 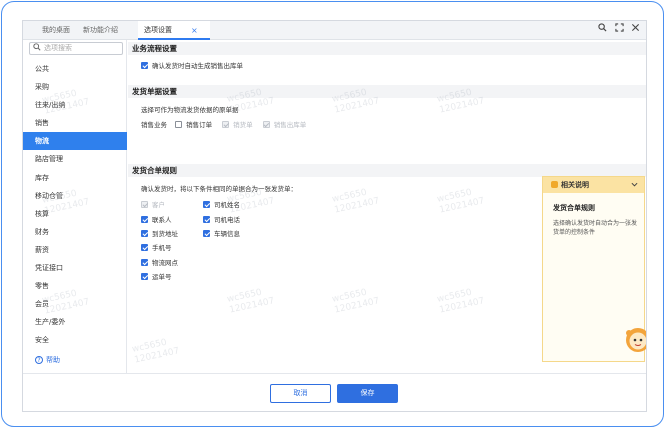 I want to click on lightbulb-icon, so click(x=554, y=184).